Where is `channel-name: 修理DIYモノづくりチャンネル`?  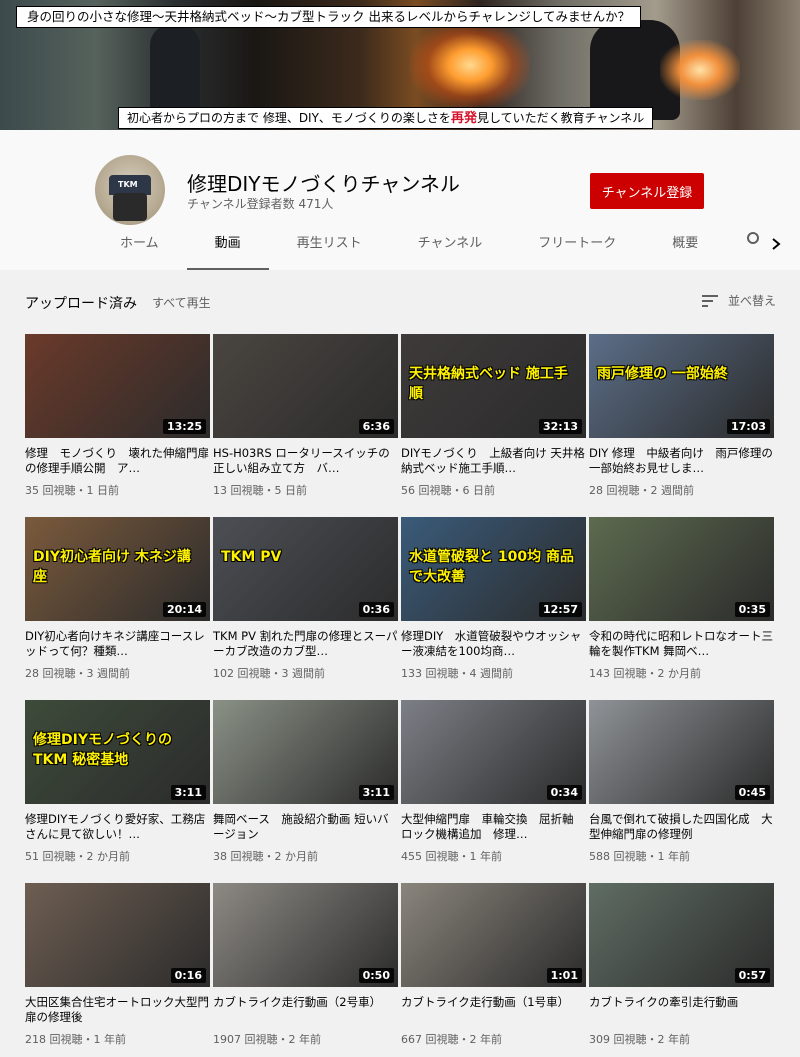
channel-name: 修理DIYモノづくりチャンネル is located at coordinates (323, 184).